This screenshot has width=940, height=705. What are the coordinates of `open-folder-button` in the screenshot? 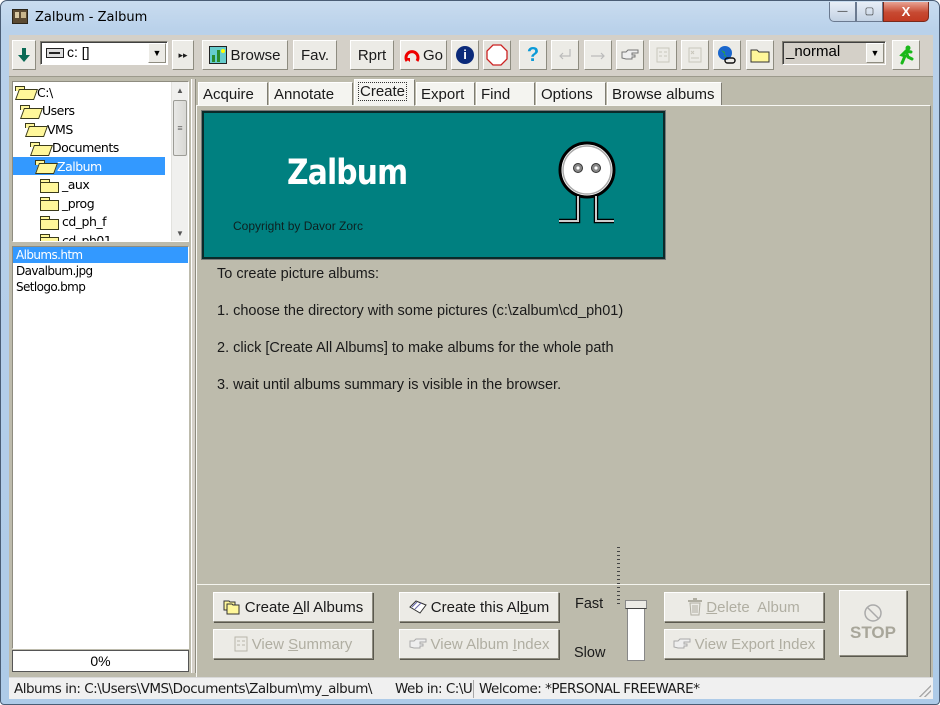 It's located at (760, 55).